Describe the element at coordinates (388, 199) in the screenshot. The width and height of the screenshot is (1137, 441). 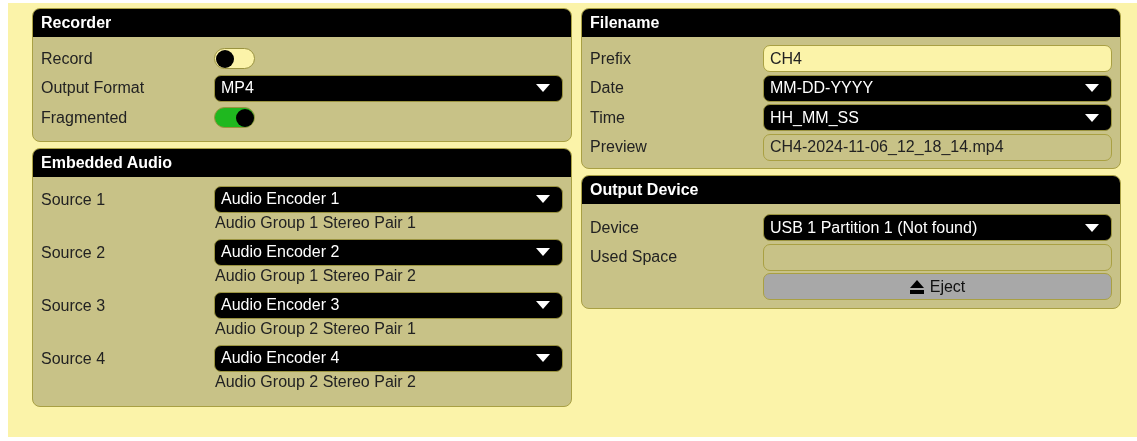
I see `dropdown: Audio Encoder 1` at that location.